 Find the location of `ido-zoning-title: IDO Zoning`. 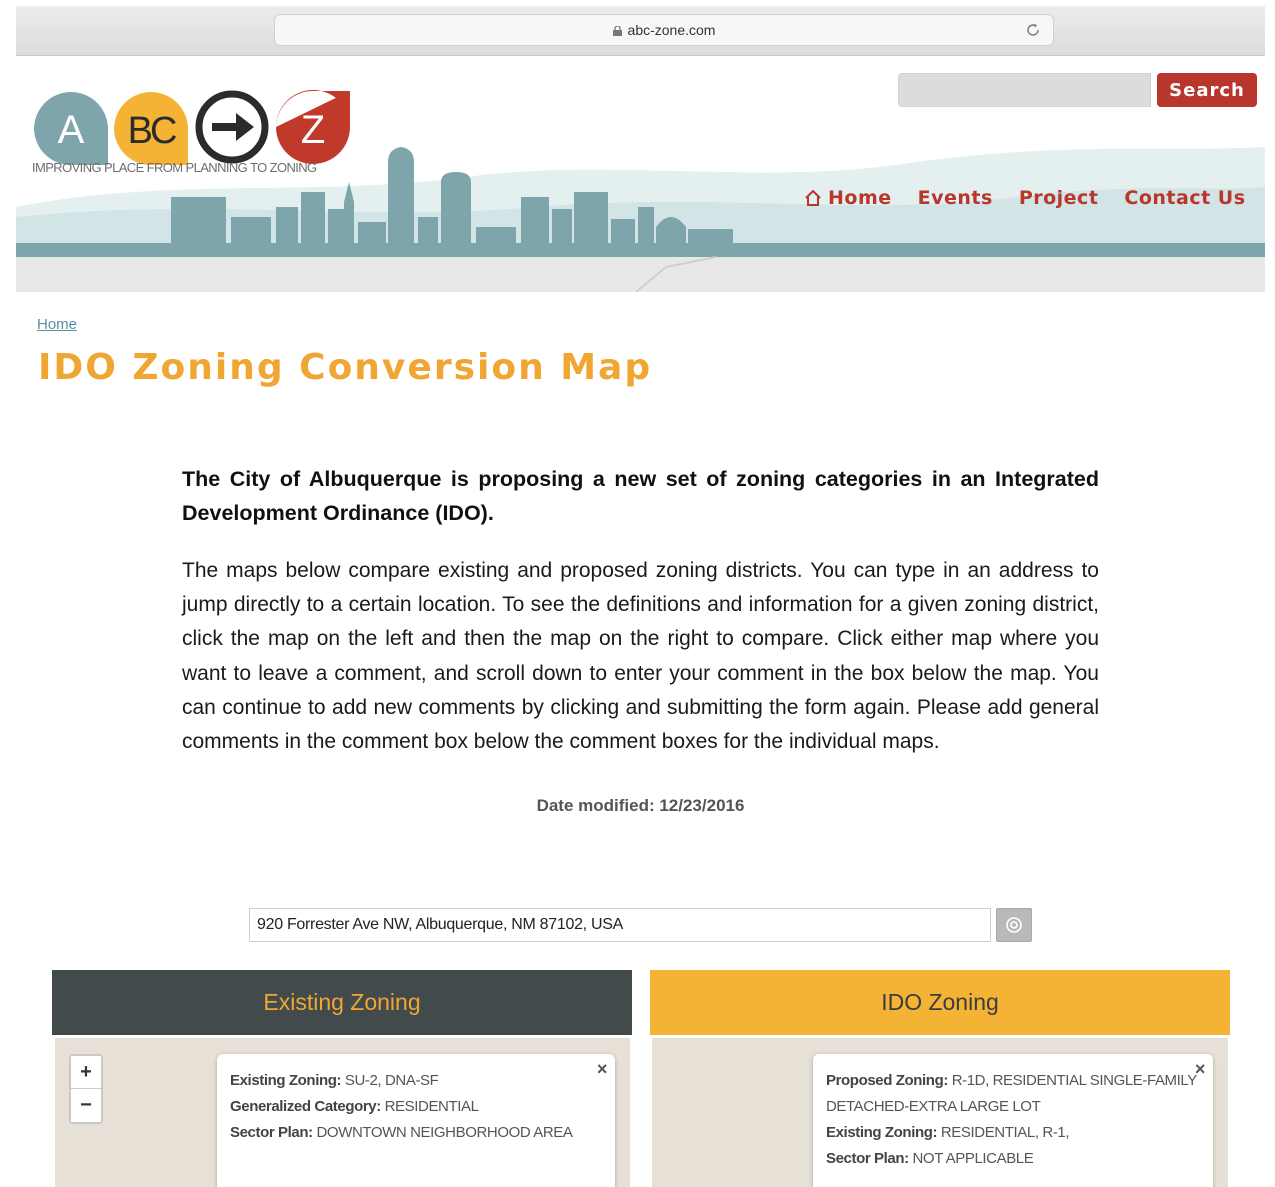

ido-zoning-title: IDO Zoning is located at coordinates (940, 1002).